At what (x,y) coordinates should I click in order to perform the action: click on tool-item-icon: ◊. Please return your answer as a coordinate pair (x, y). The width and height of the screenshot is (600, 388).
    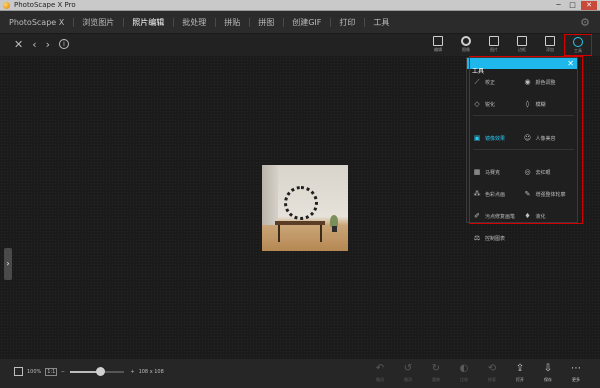
    Looking at the image, I should click on (527, 104).